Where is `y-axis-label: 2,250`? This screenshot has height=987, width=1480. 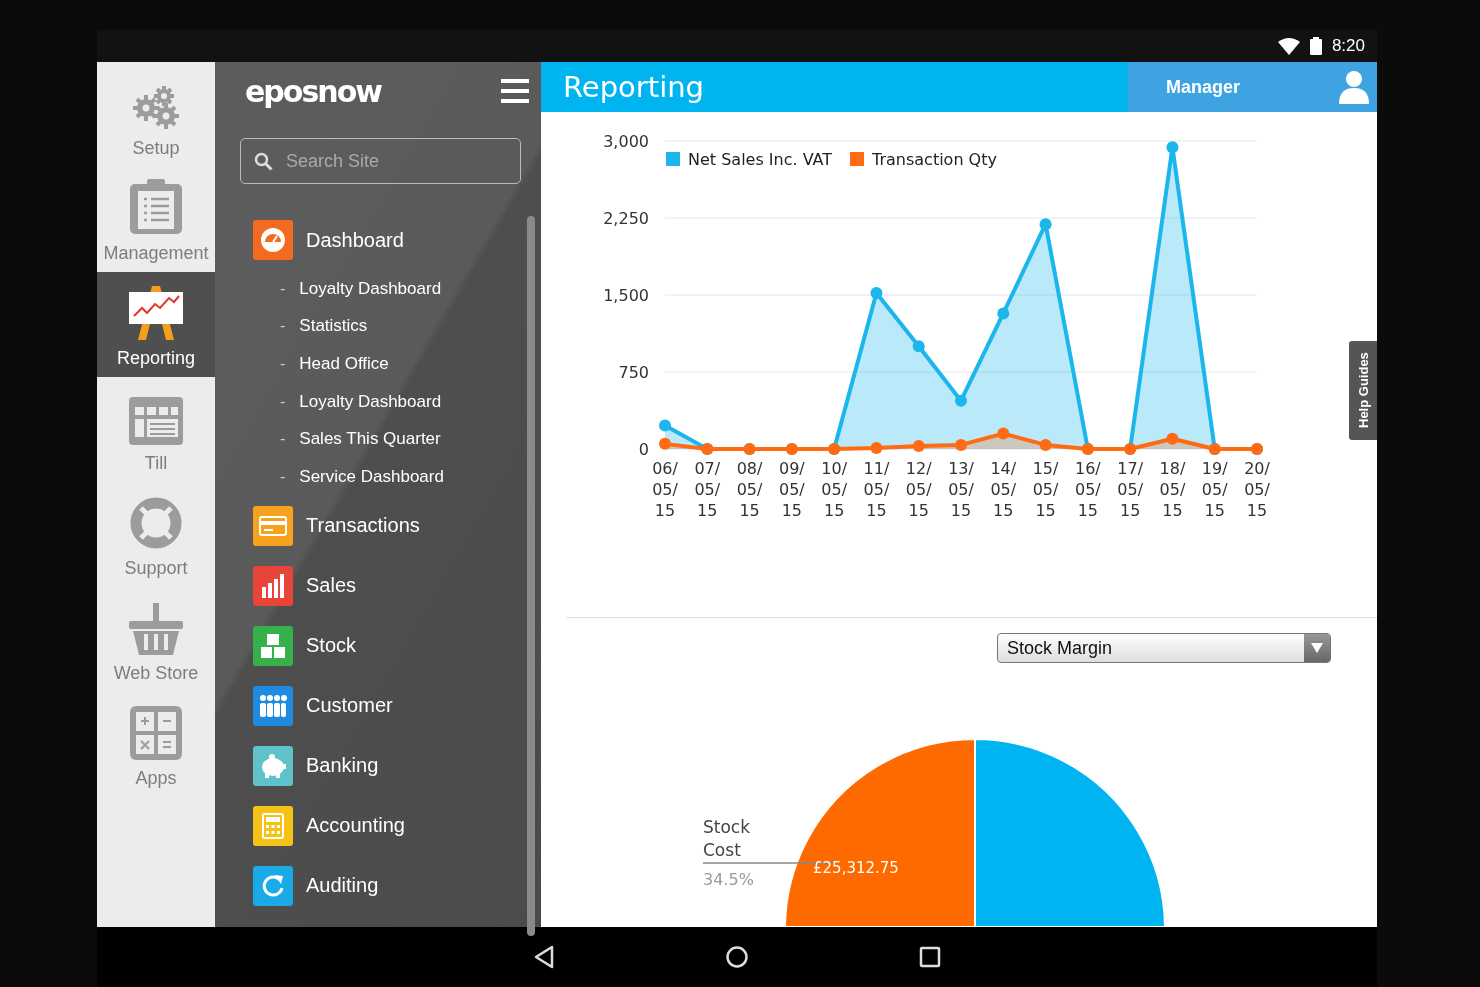 y-axis-label: 2,250 is located at coordinates (626, 218).